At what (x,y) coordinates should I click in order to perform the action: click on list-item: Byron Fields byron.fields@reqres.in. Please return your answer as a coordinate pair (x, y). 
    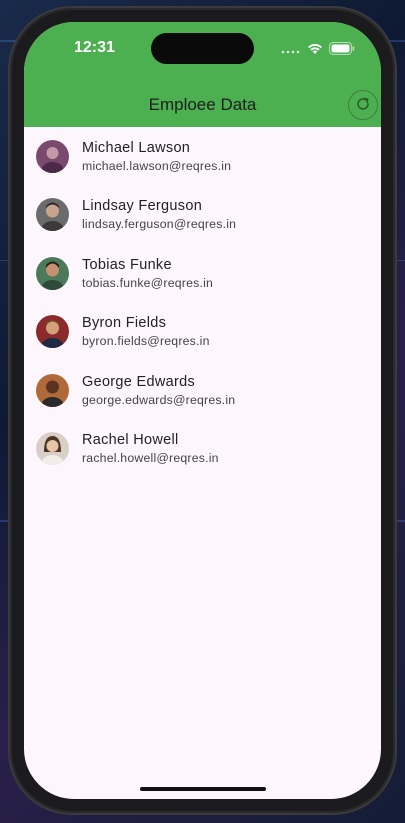
    Looking at the image, I should click on (202, 332).